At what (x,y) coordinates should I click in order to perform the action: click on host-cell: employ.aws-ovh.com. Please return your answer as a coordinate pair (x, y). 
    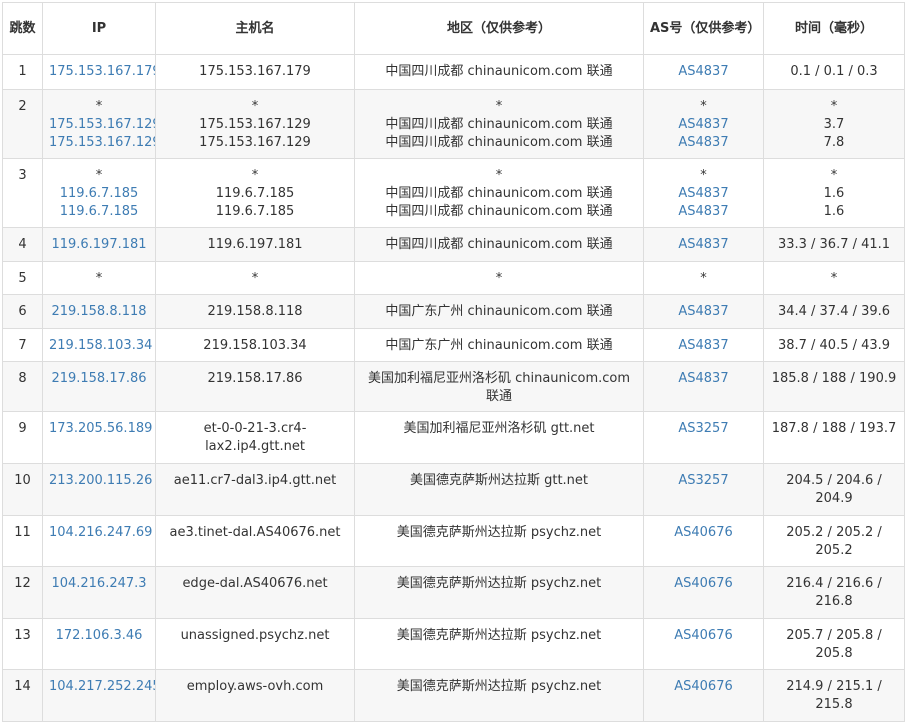
    Looking at the image, I should click on (255, 695).